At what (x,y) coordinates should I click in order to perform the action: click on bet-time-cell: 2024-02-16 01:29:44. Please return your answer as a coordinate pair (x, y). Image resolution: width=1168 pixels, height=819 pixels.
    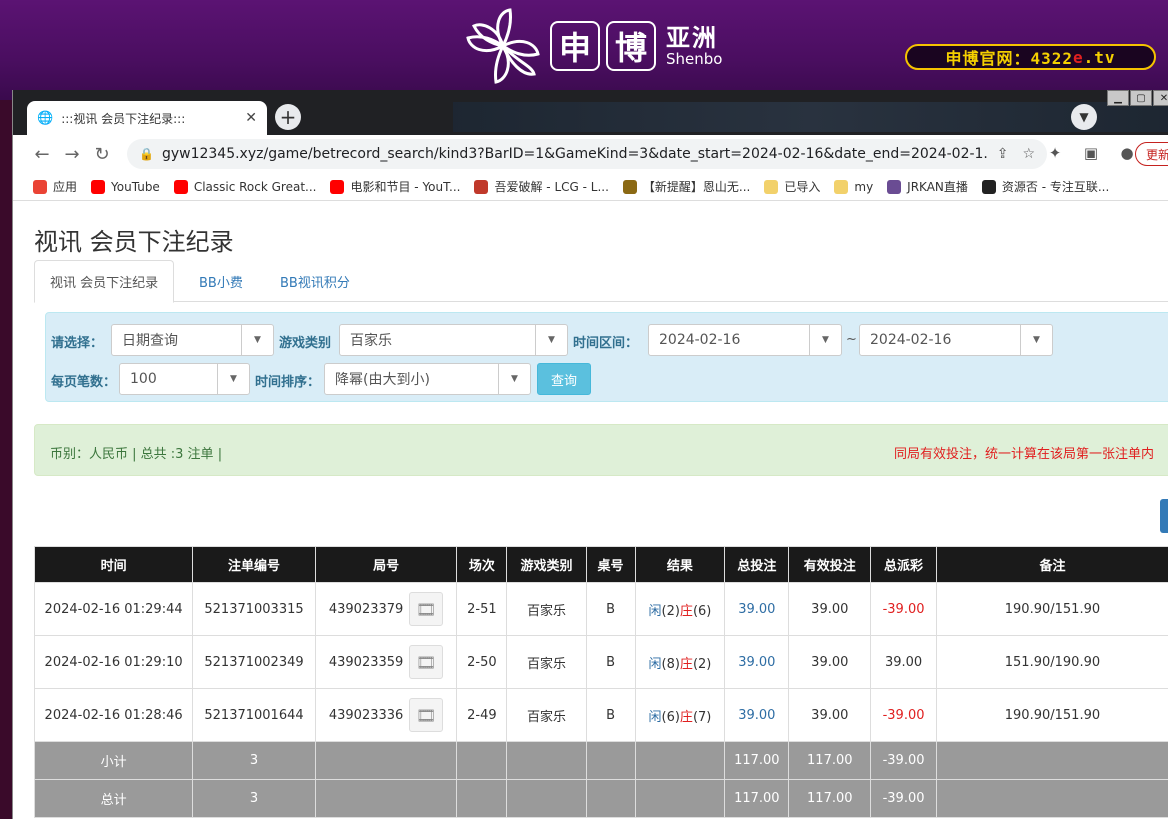
    Looking at the image, I should click on (113, 609).